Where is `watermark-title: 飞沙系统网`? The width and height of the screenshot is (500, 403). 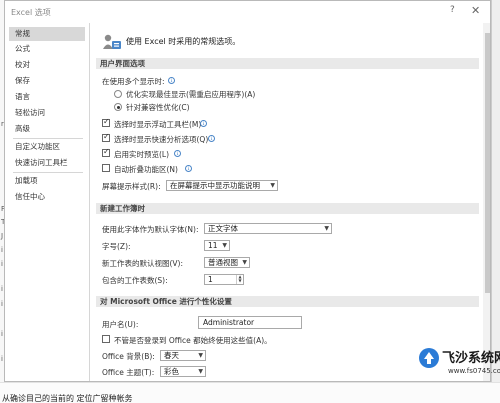 watermark-title: 飞沙系统网 is located at coordinates (471, 358).